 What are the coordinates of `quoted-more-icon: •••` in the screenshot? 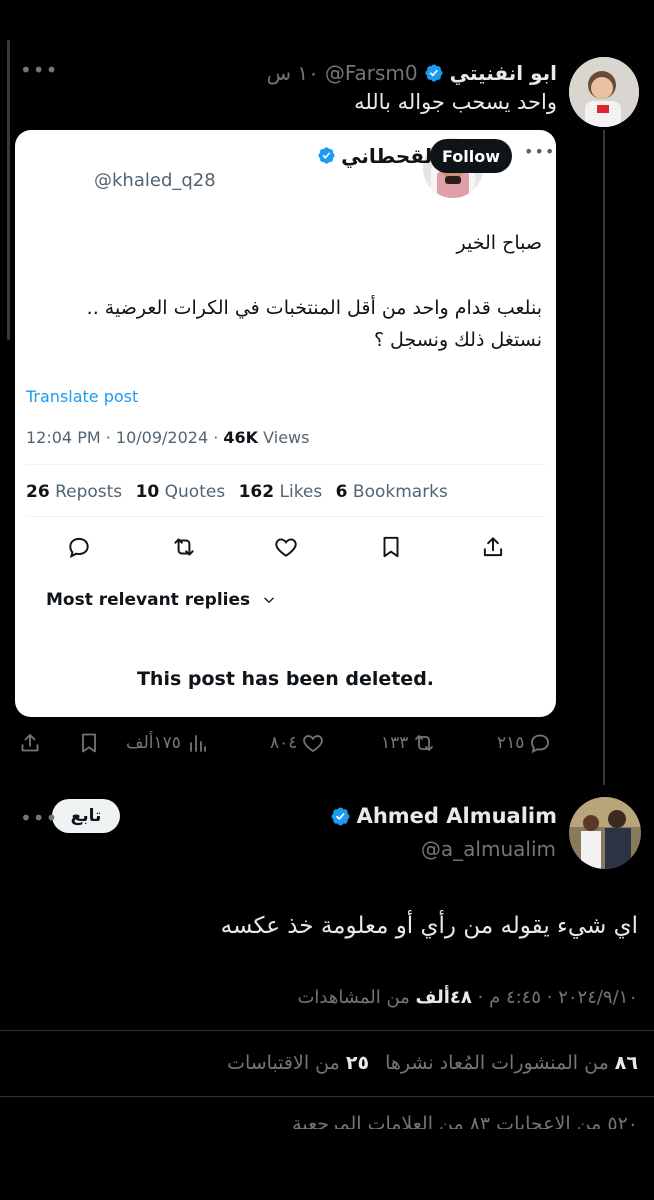 It's located at (539, 152).